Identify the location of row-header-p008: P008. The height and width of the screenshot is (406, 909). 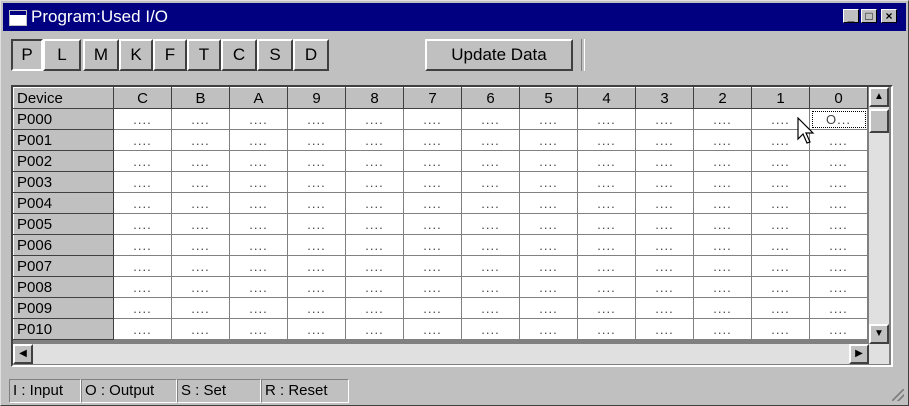
(63, 287).